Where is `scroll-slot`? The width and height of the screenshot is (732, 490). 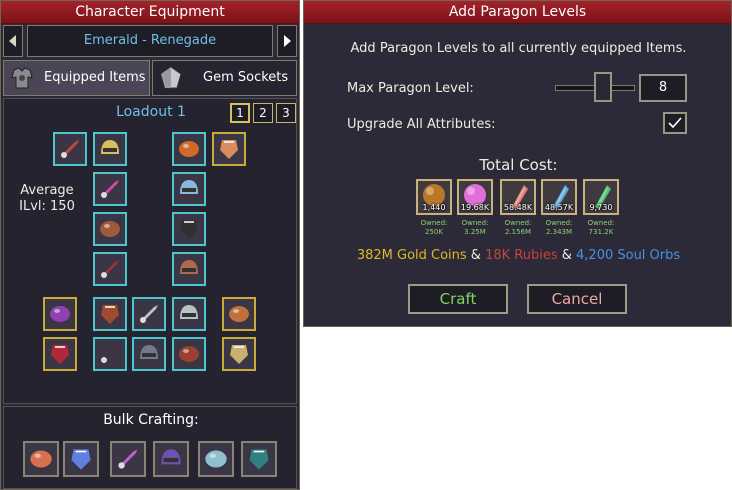 scroll-slot is located at coordinates (239, 354).